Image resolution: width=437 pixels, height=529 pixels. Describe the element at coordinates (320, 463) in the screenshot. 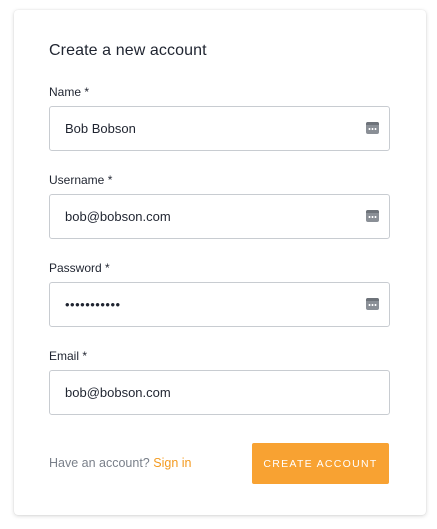

I see `create-account-button: CREATE ACCOUNT` at that location.